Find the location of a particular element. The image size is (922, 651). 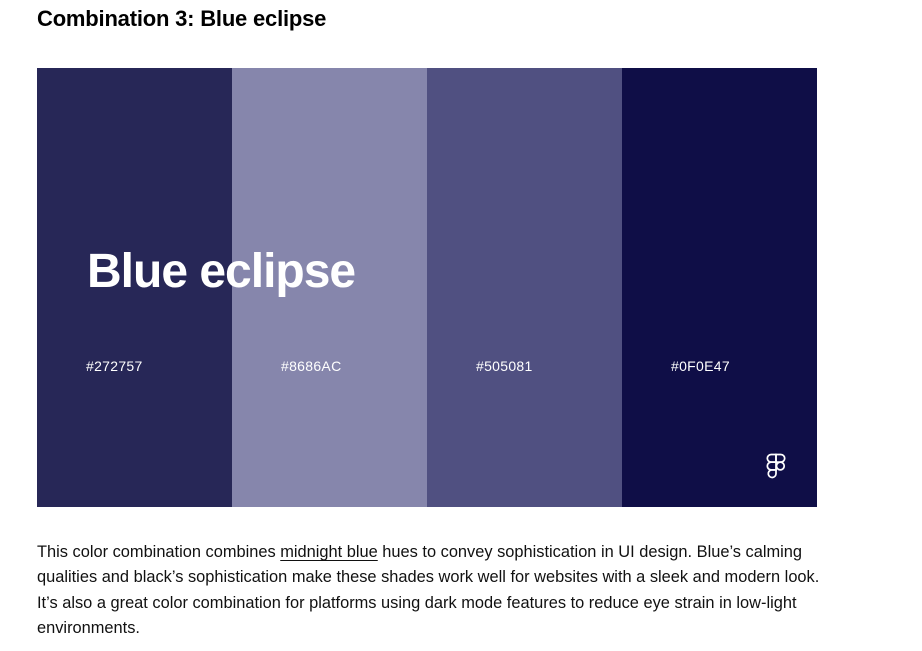

paragraph-text: This color combination combines is located at coordinates (159, 552).